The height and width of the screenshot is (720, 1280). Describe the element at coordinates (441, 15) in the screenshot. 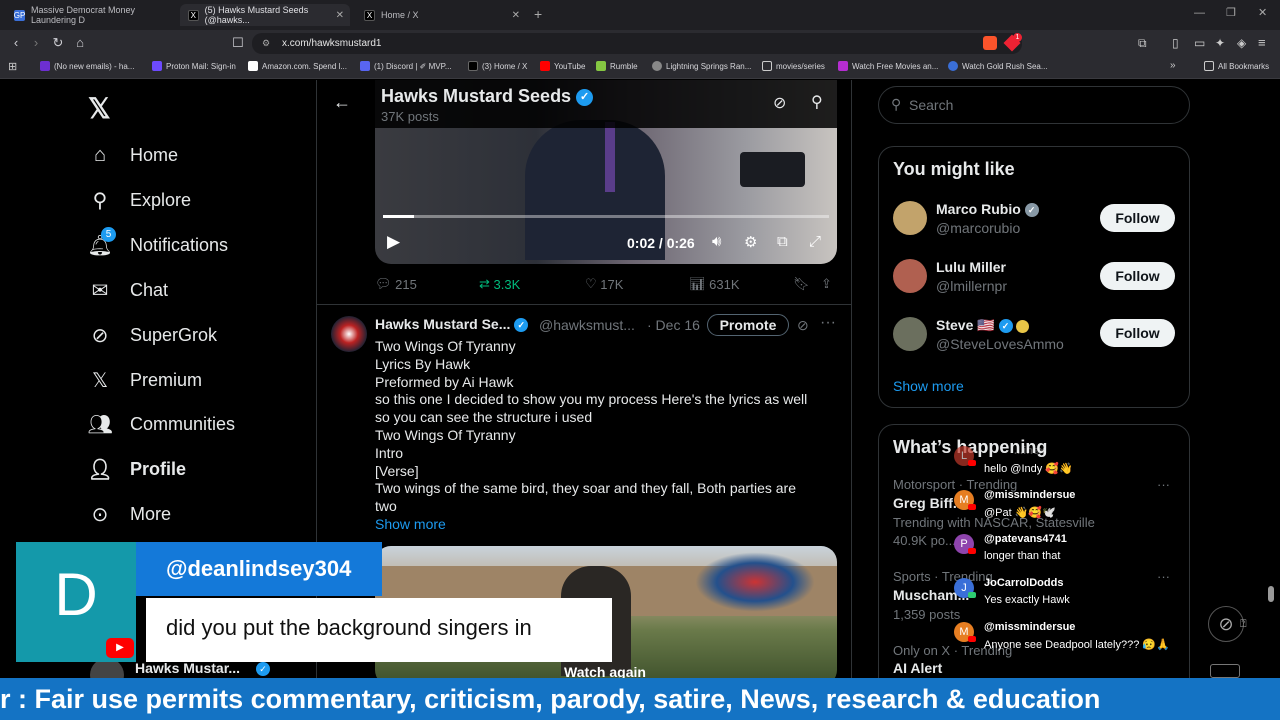

I see `browser-tab-3: X Home / X ✕` at that location.